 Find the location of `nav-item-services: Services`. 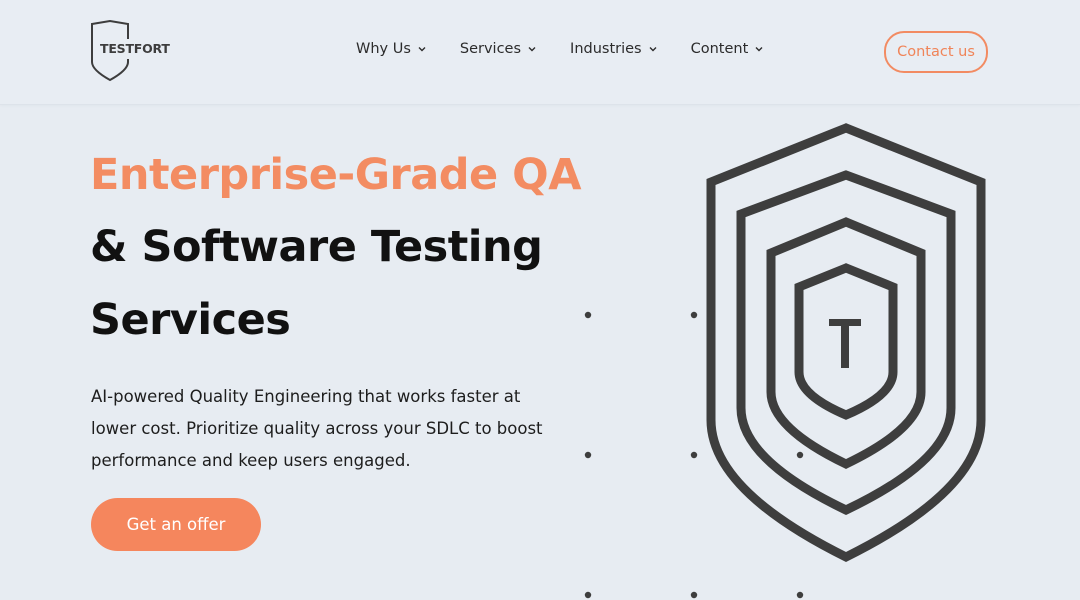

nav-item-services: Services is located at coordinates (498, 49).